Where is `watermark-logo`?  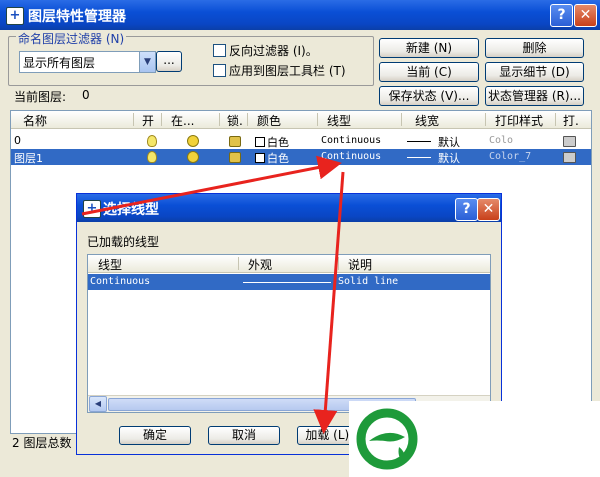 watermark-logo is located at coordinates (474, 439).